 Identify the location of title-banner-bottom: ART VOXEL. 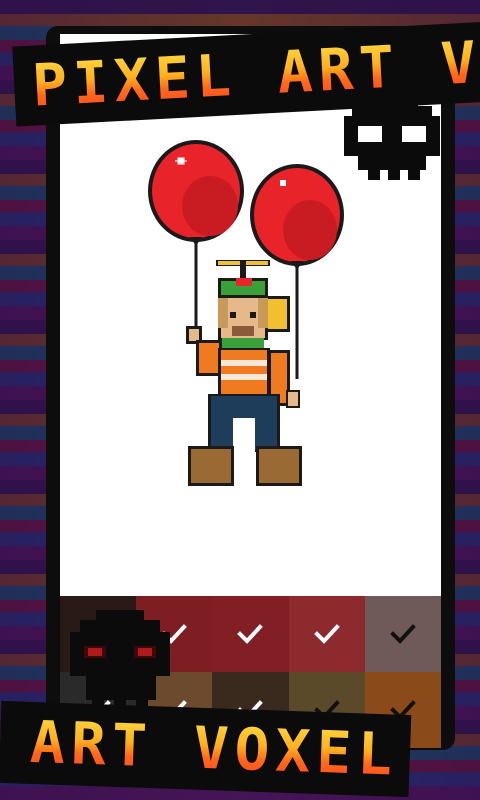
(206, 749).